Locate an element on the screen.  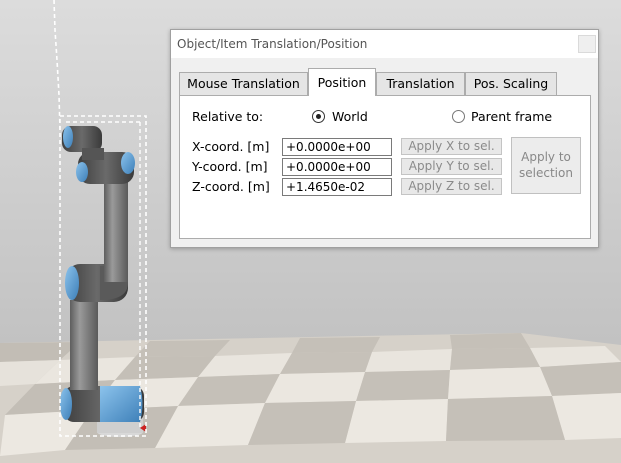
radio-world-label: World is located at coordinates (350, 116).